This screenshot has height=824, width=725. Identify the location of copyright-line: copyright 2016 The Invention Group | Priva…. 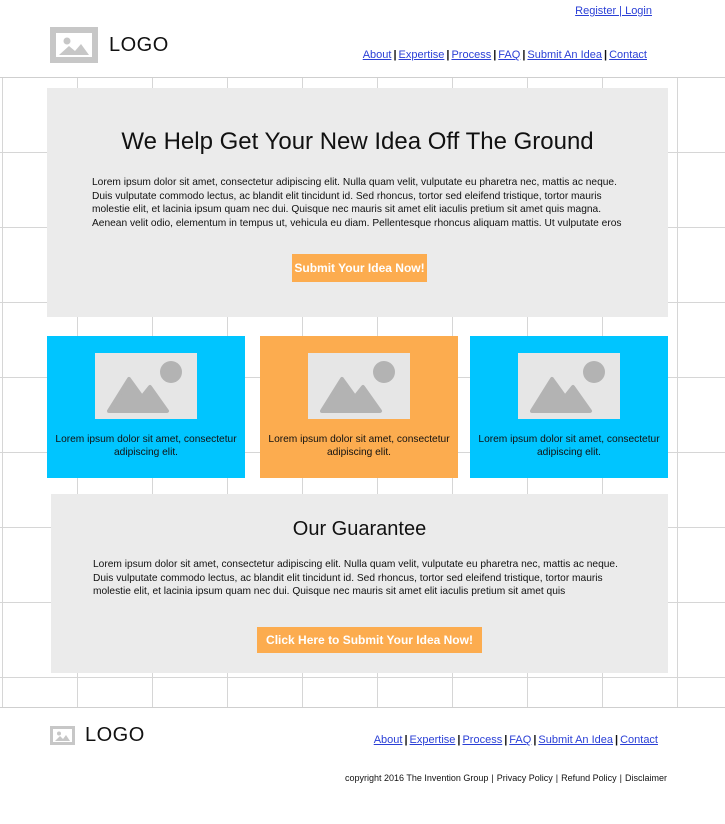
(505, 778).